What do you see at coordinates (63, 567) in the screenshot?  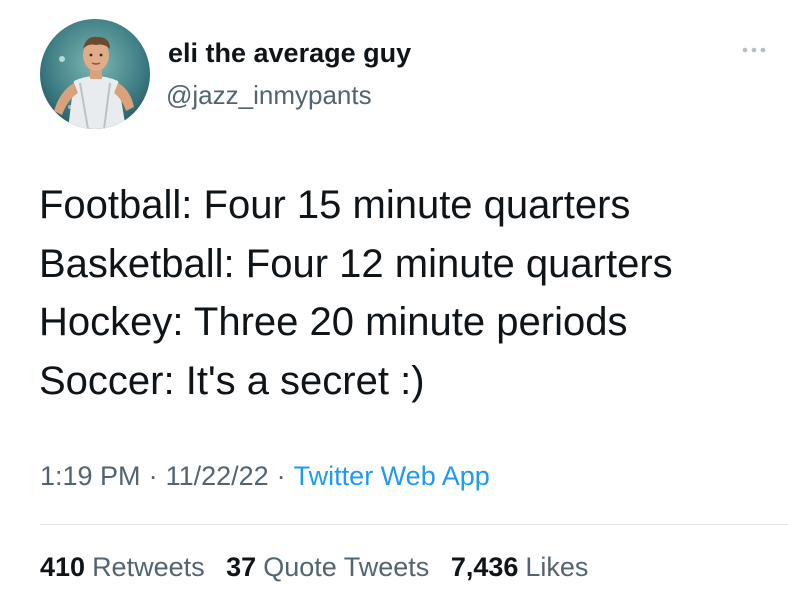 I see `retweets-count: 410` at bounding box center [63, 567].